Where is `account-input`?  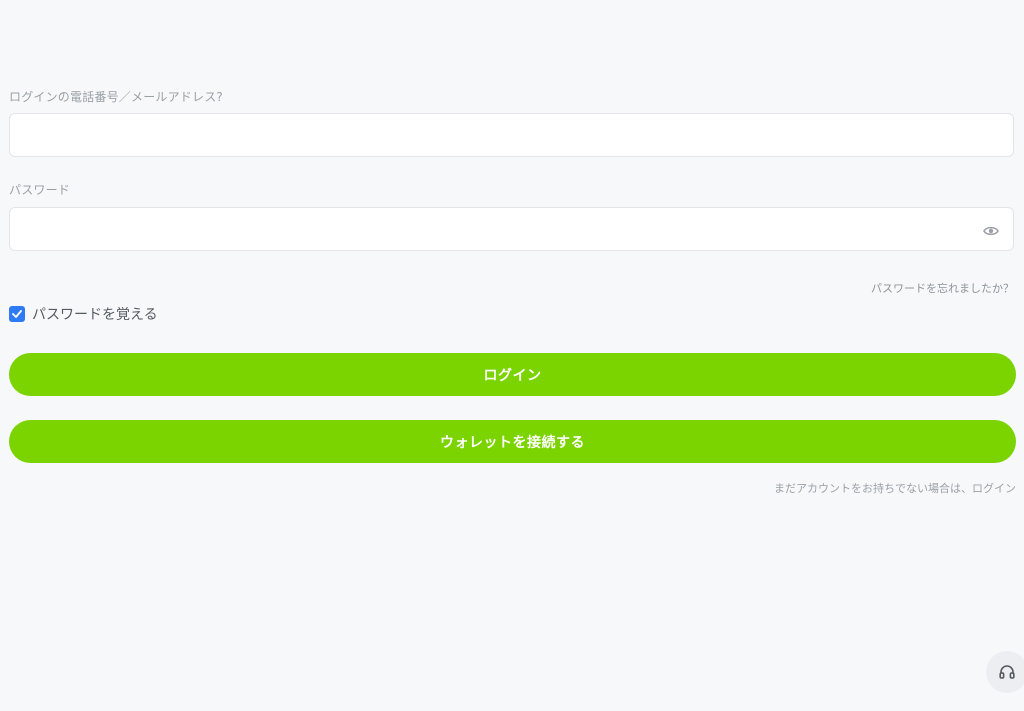
account-input is located at coordinates (511, 135).